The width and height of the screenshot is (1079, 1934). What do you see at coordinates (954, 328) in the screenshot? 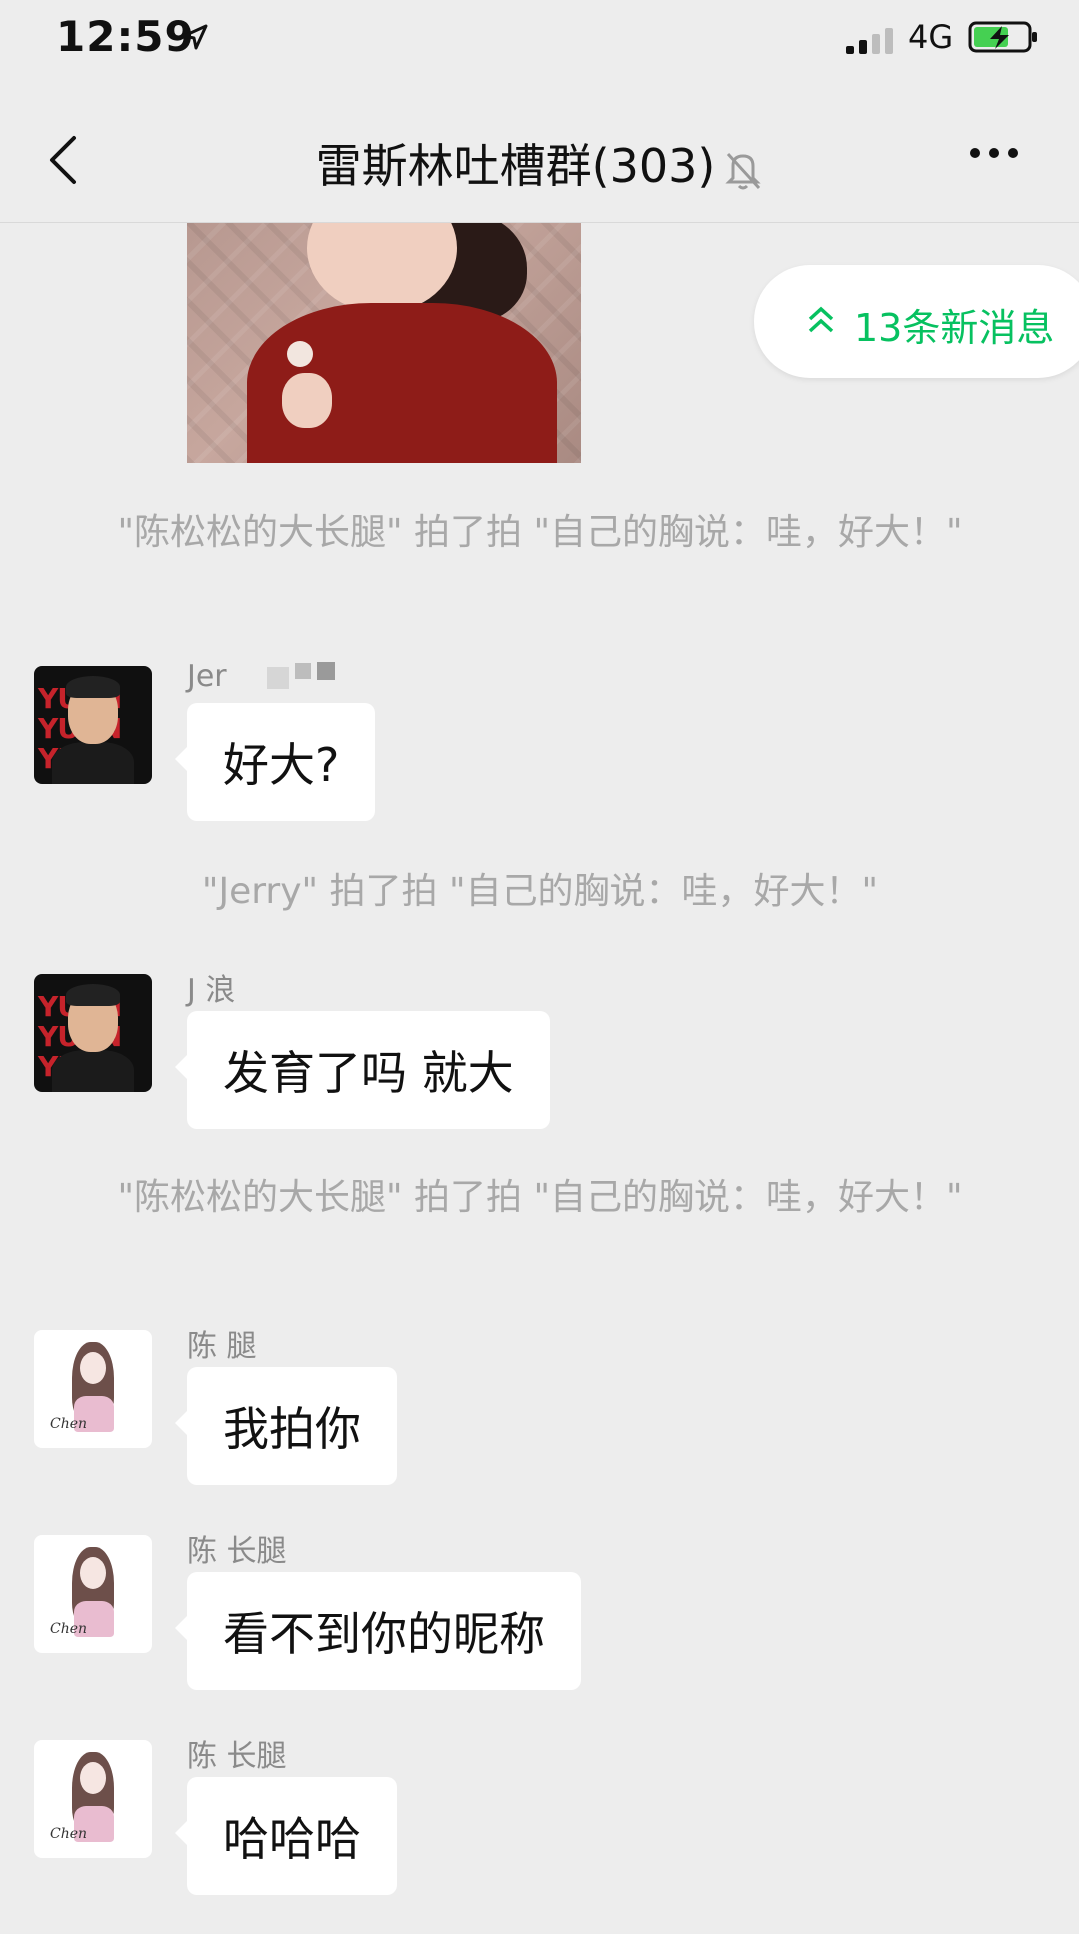
I see `new-messages-label: 13条新消息` at bounding box center [954, 328].